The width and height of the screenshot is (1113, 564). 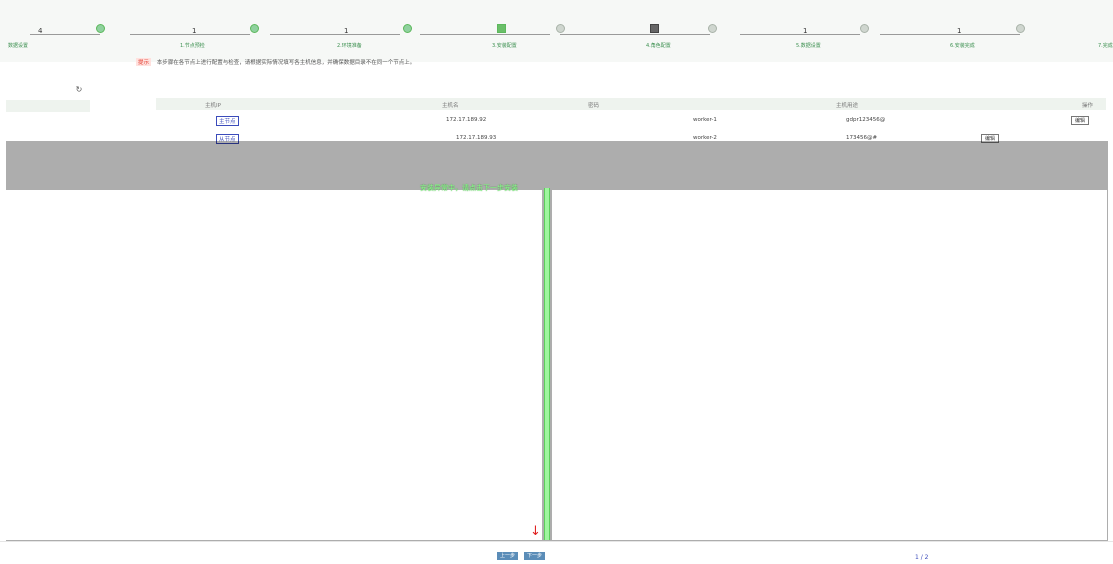 I want to click on column-header-hostname: 主机名, so click(x=450, y=106).